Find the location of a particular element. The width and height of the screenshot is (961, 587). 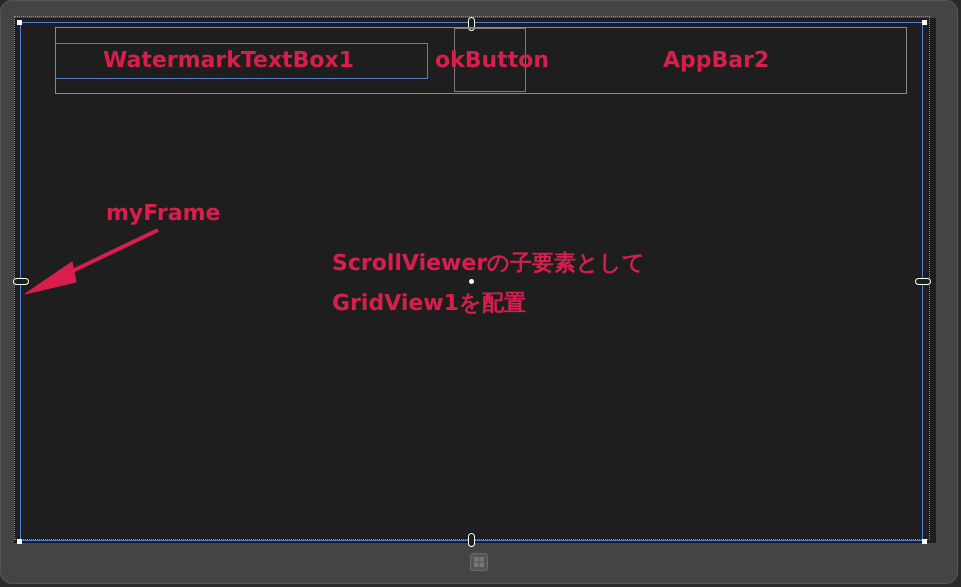

annotation-text: ScrollViewerの子要素として is located at coordinates (489, 264).